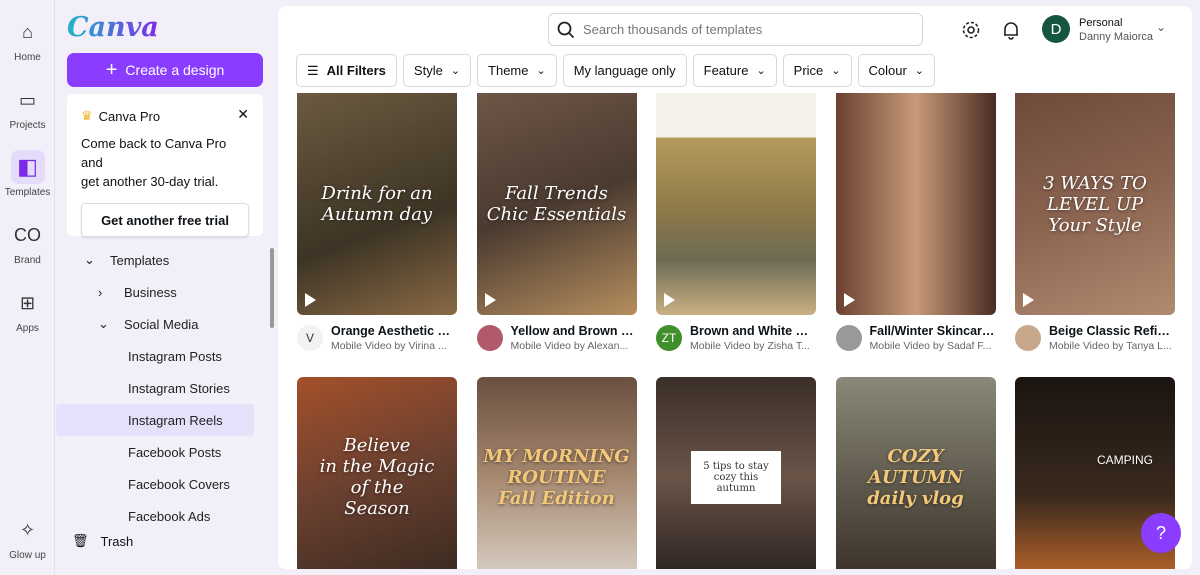 The width and height of the screenshot is (1200, 575). Describe the element at coordinates (175, 452) in the screenshot. I see `tree-item-label: Facebook Posts` at that location.